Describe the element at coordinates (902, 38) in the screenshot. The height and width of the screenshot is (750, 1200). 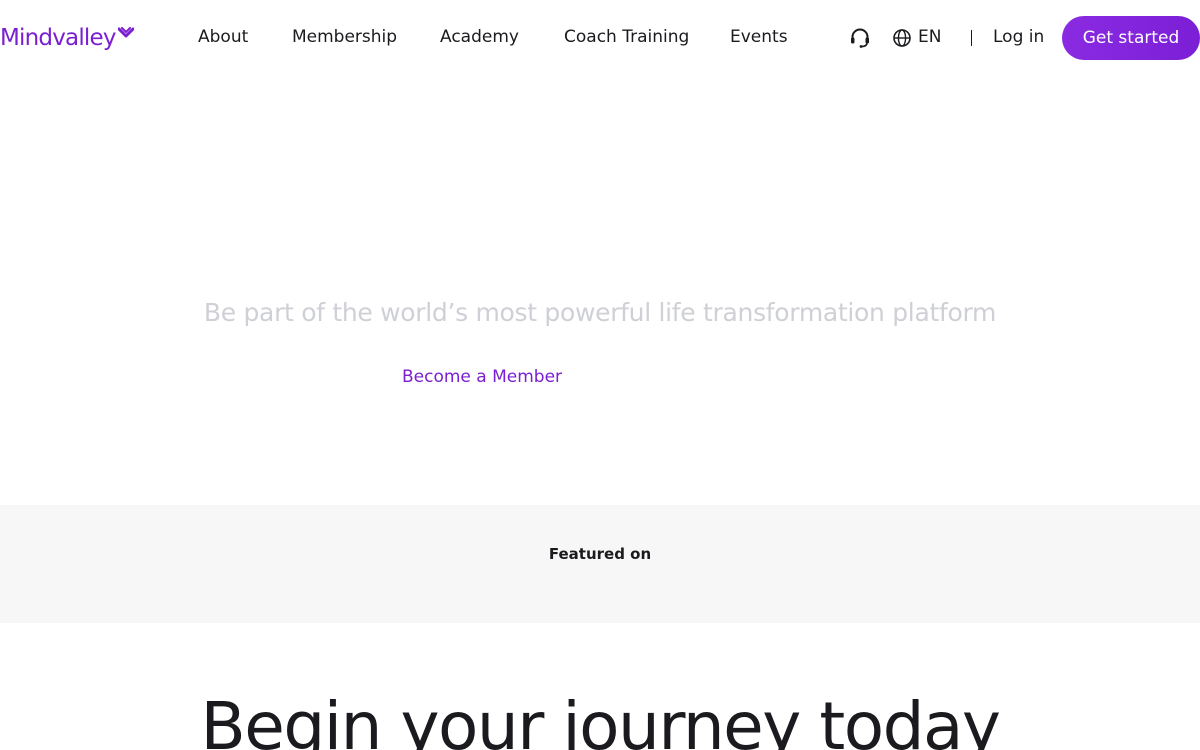
I see `globe-icon` at that location.